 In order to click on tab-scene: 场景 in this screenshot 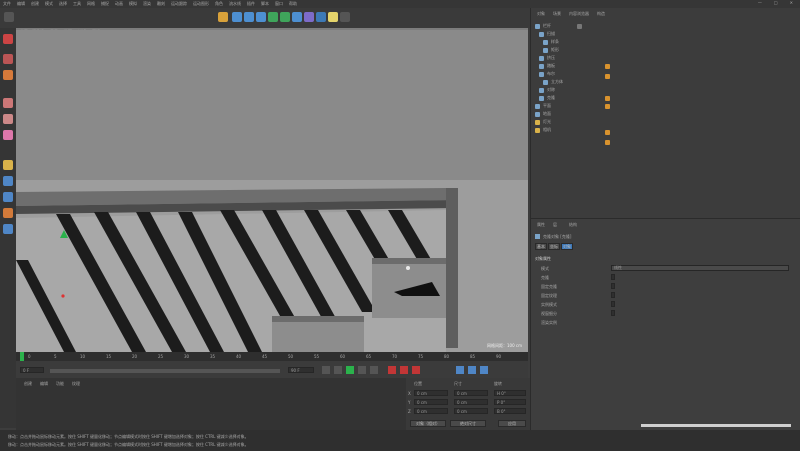, I will do `click(557, 14)`.